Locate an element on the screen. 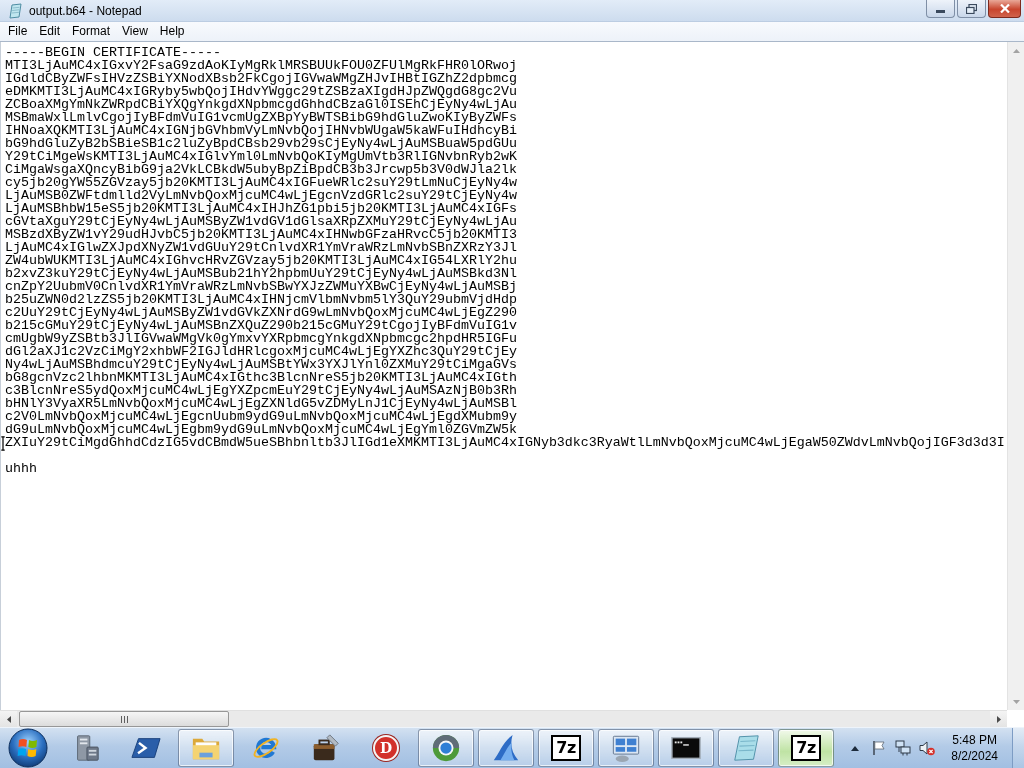  minimize-icon is located at coordinates (940, 11).